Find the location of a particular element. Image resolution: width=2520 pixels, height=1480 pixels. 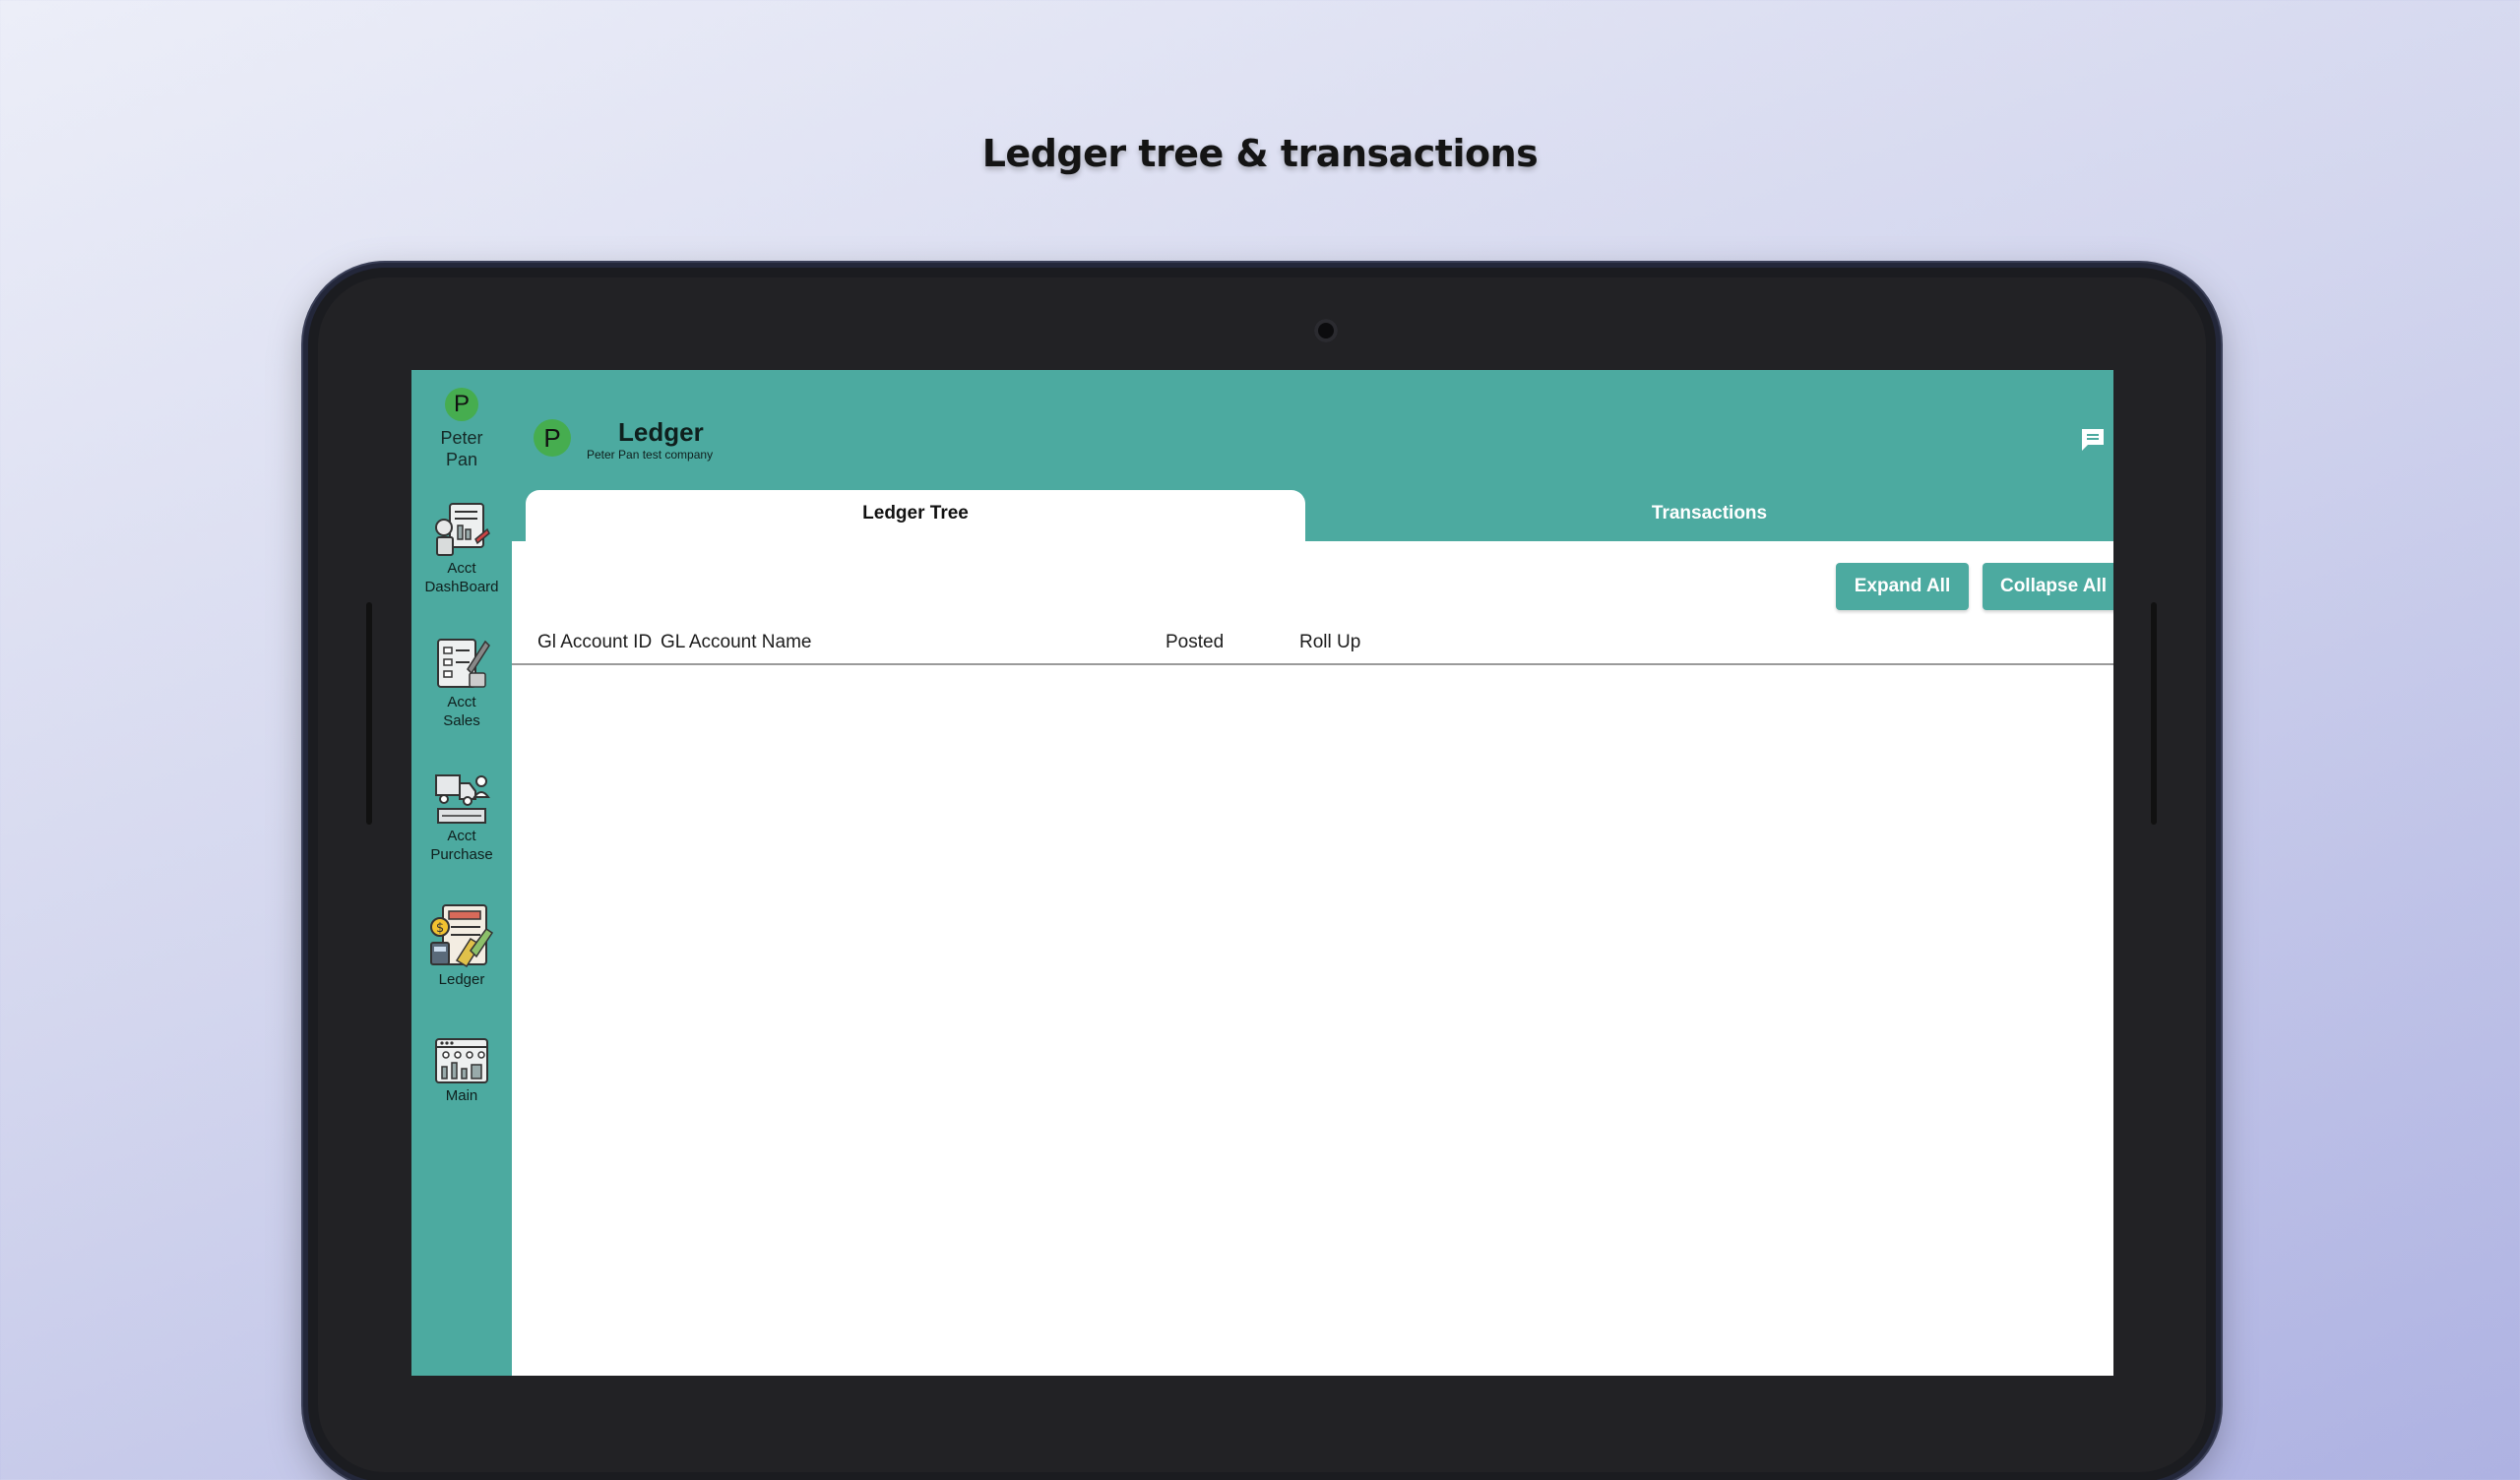

rail-label-line2: Purchase is located at coordinates (461, 854).